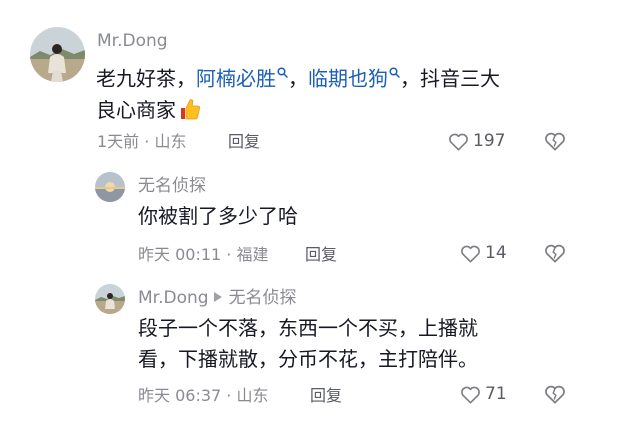  Describe the element at coordinates (308, 328) in the screenshot. I see `reply-text-line: 段子一个不落，东西一个不买，上播就` at that location.